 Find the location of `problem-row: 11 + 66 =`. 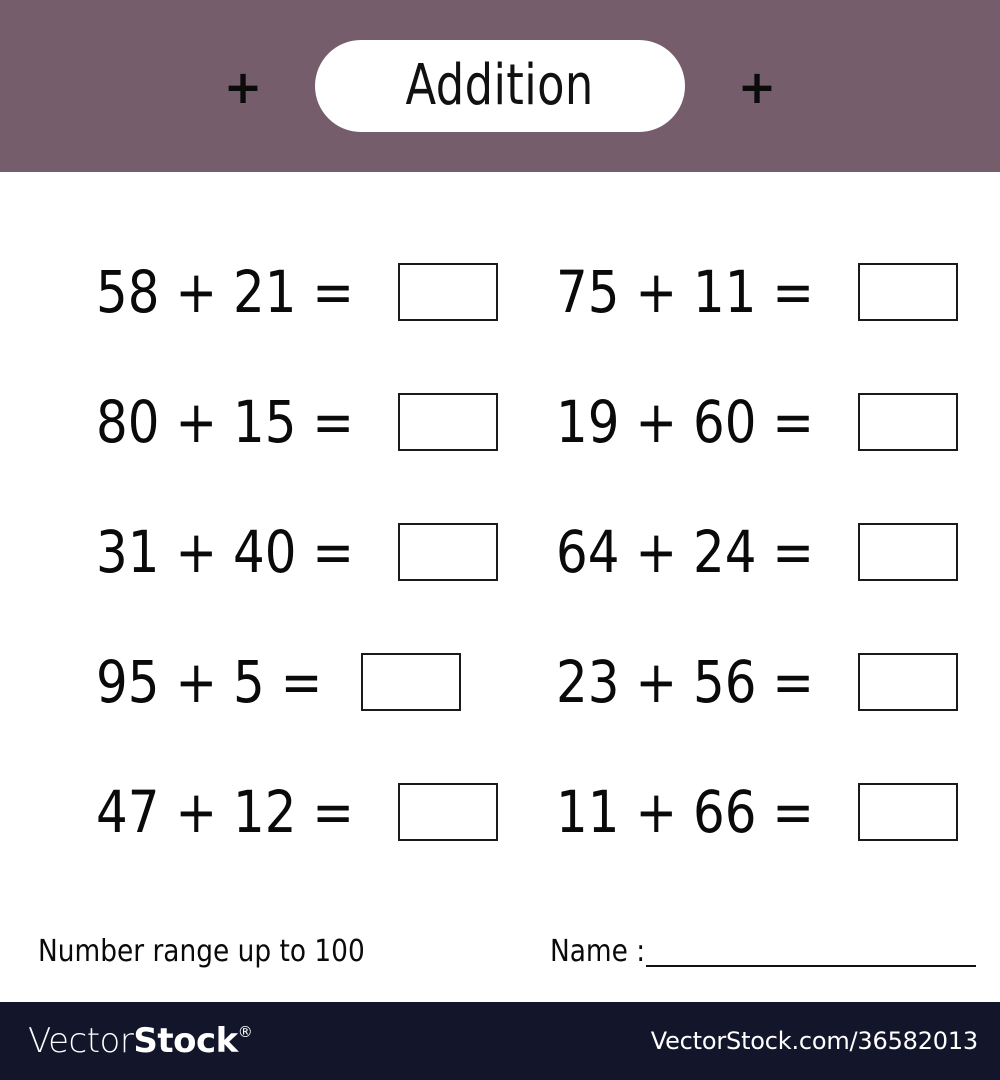

problem-row: 11 + 66 = is located at coordinates (757, 812).